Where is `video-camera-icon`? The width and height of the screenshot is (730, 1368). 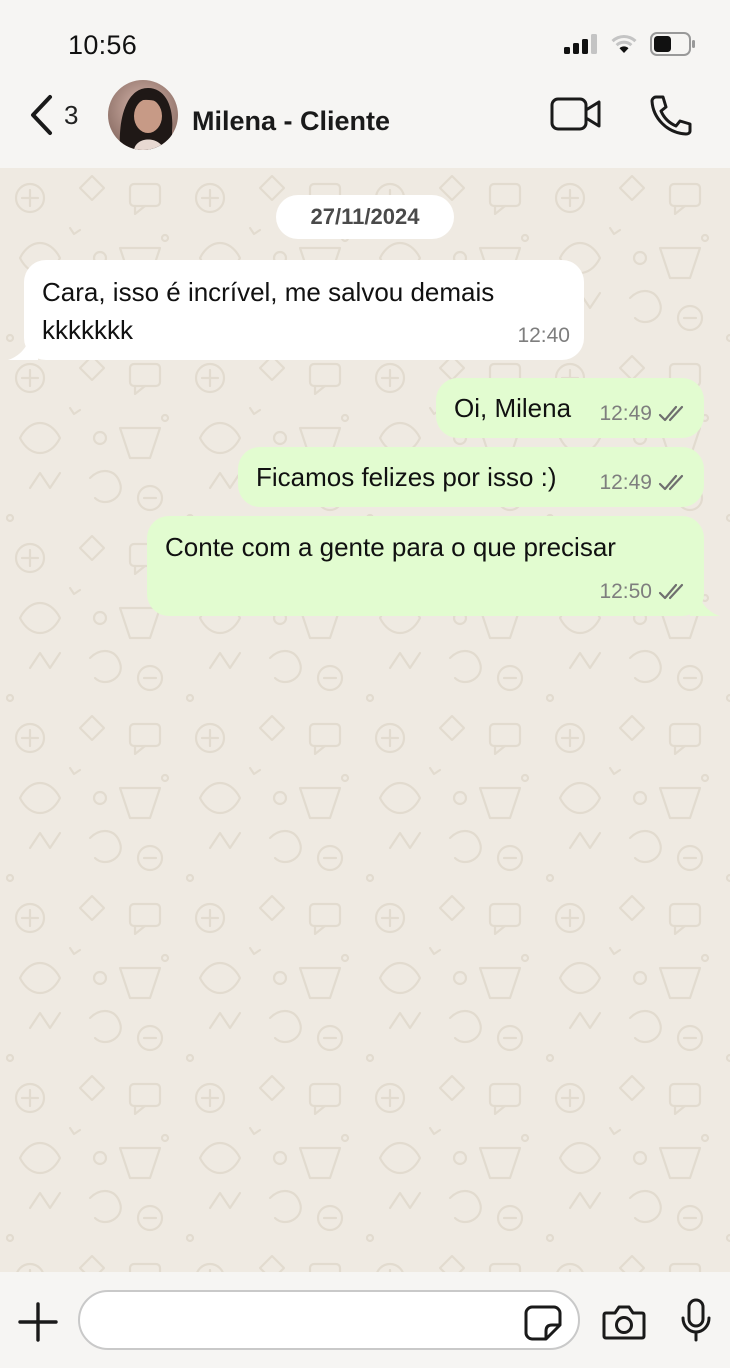
video-camera-icon is located at coordinates (575, 114).